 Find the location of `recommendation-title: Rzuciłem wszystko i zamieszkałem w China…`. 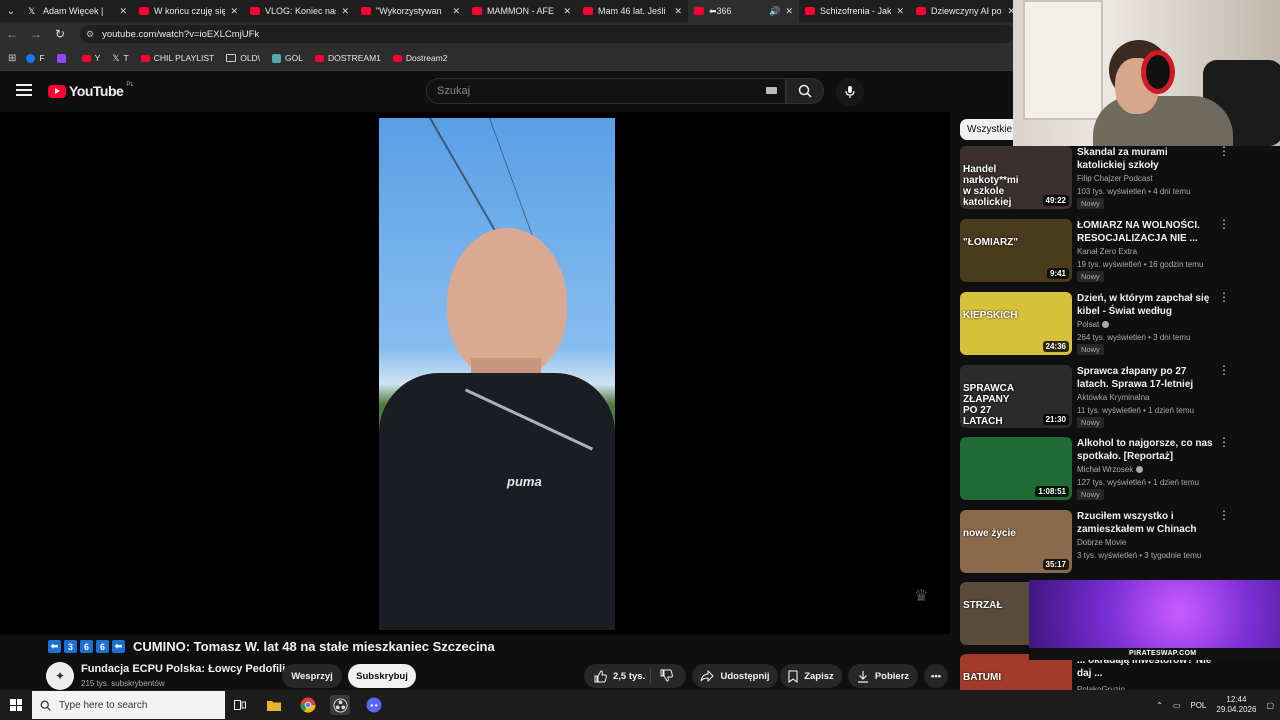

recommendation-title: Rzuciłem wszystko i zamieszkałem w China… is located at coordinates (1147, 523).